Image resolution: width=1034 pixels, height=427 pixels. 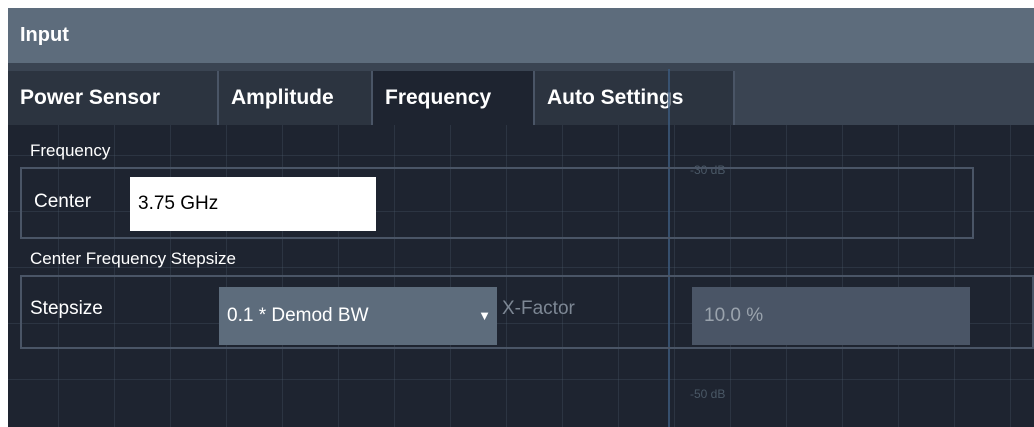 What do you see at coordinates (66, 308) in the screenshot?
I see `stepsize-label: Stepsize` at bounding box center [66, 308].